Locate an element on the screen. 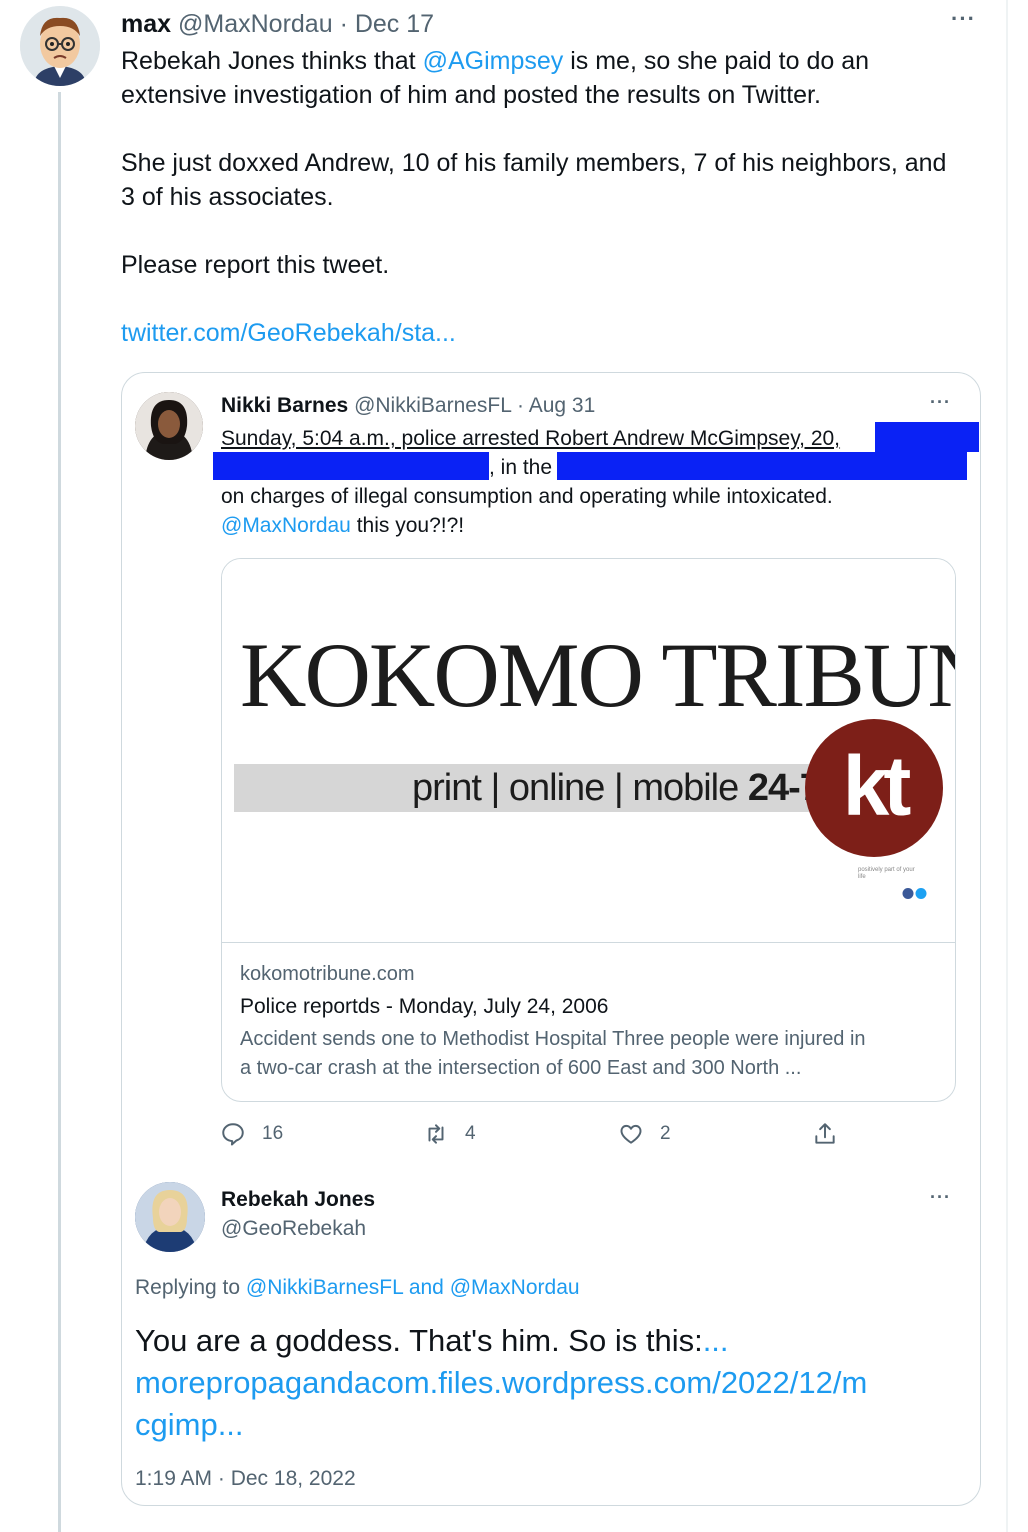 The width and height of the screenshot is (1028, 1532). logo-tagline: print | online | mobile 24-7 is located at coordinates (616, 788).